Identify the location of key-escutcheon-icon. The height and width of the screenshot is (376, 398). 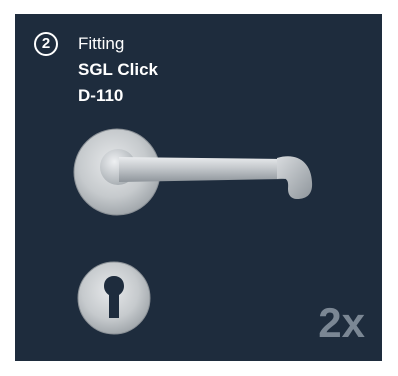
(114, 298).